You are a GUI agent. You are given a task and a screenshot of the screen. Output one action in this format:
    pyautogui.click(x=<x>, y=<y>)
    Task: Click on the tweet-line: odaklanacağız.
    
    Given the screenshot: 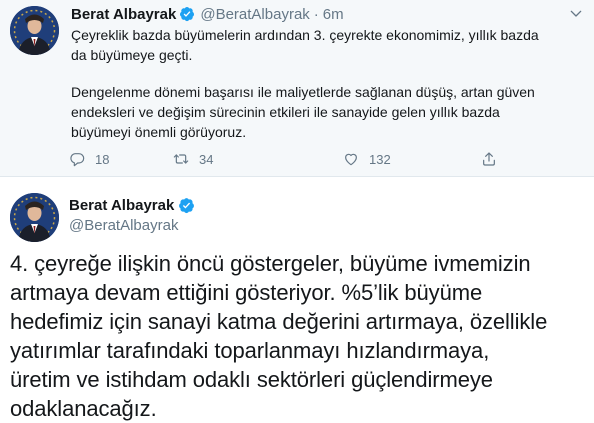 What is the action you would take?
    pyautogui.click(x=83, y=408)
    